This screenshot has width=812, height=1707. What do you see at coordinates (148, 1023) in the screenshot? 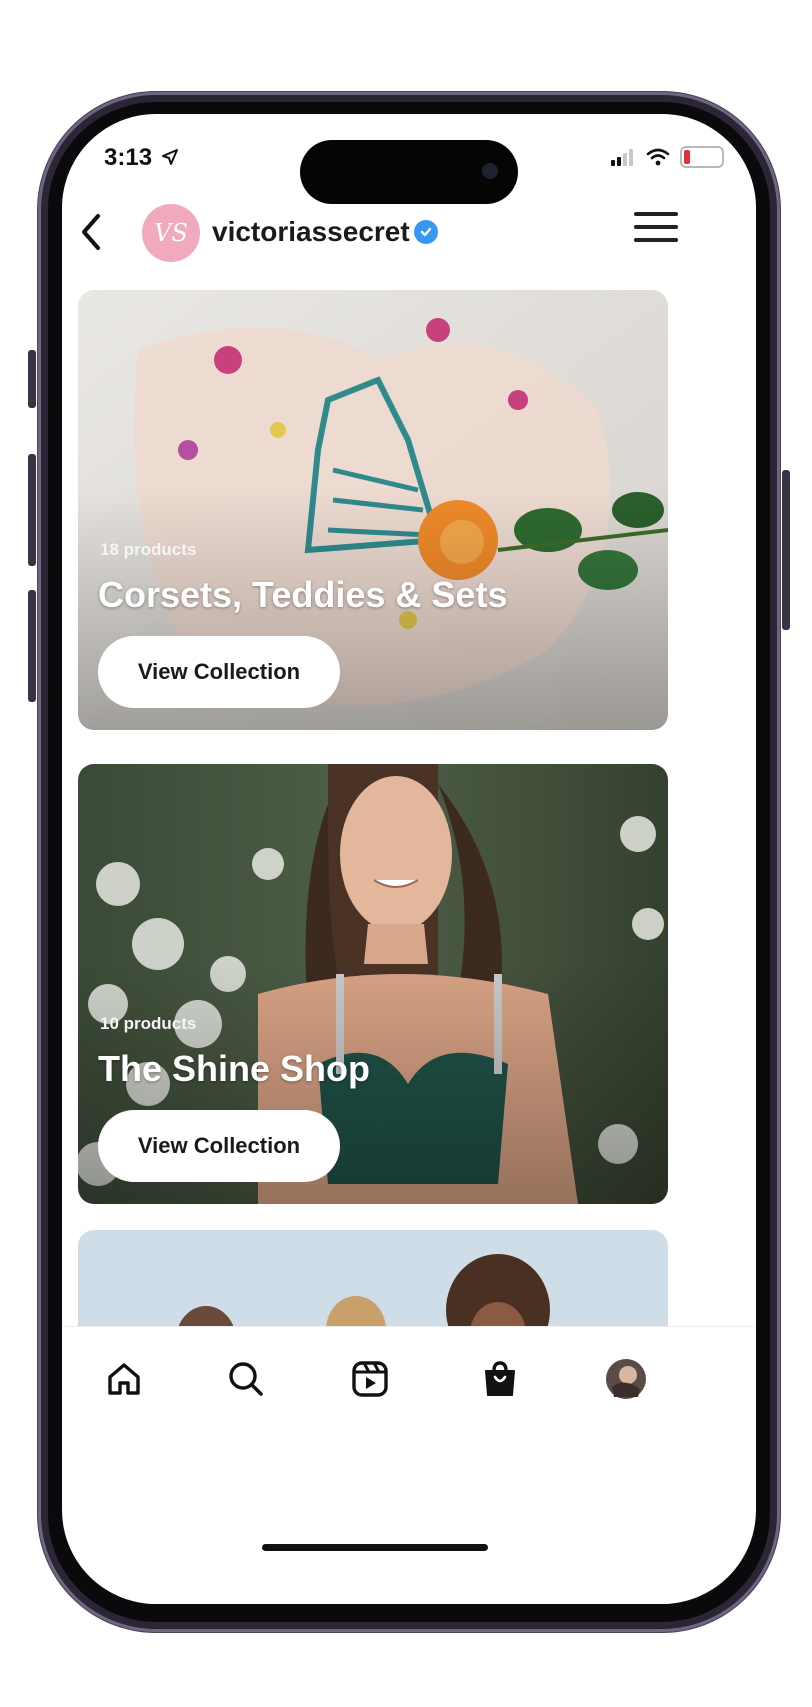
I see `collection-product-count: 10 products` at bounding box center [148, 1023].